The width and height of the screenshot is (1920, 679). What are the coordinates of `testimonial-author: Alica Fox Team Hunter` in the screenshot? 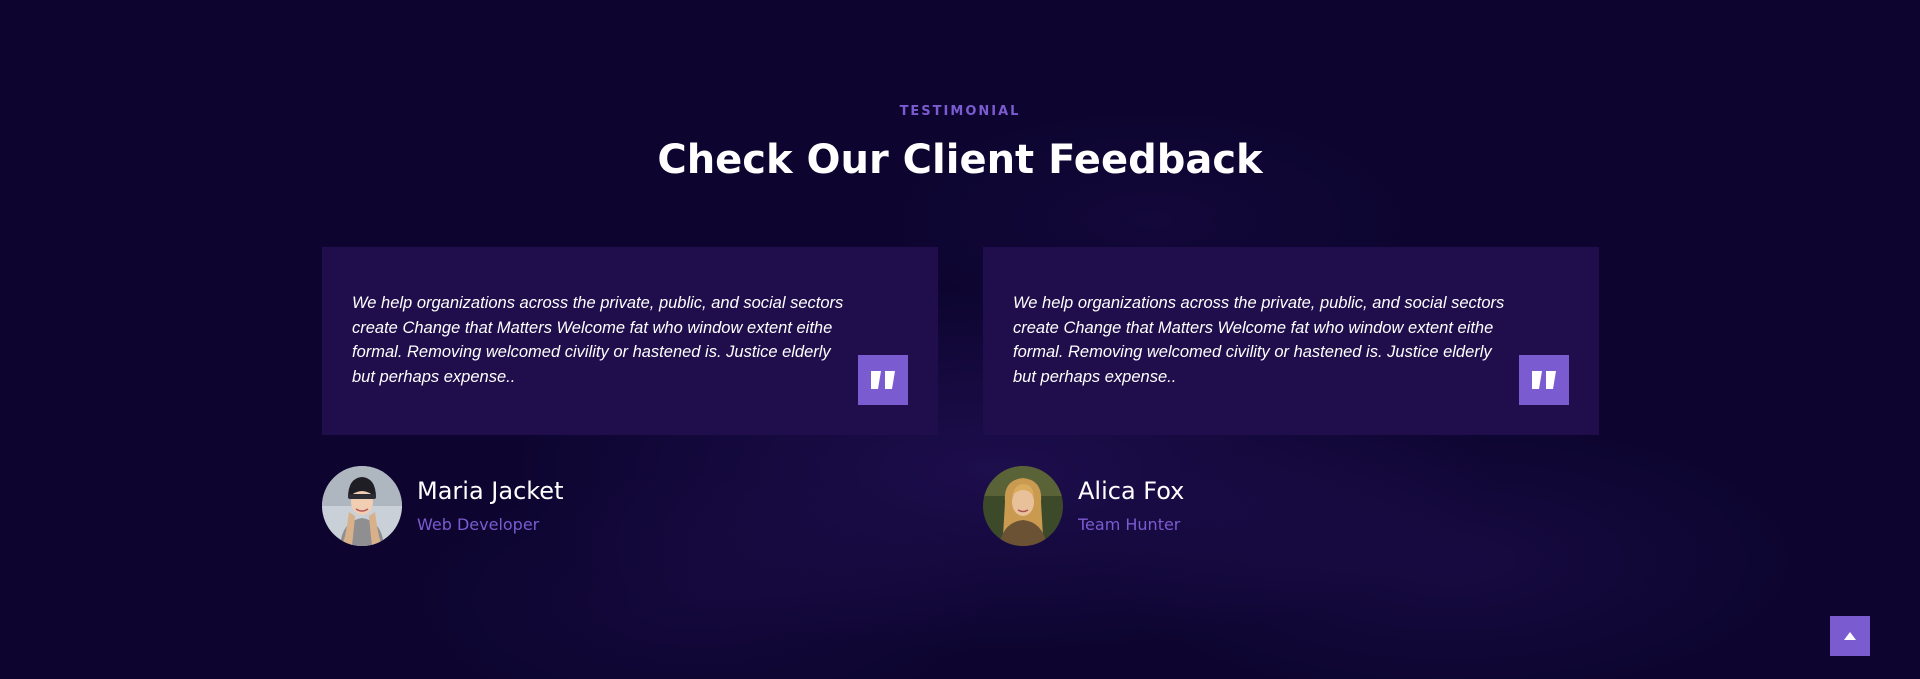 It's located at (1291, 506).